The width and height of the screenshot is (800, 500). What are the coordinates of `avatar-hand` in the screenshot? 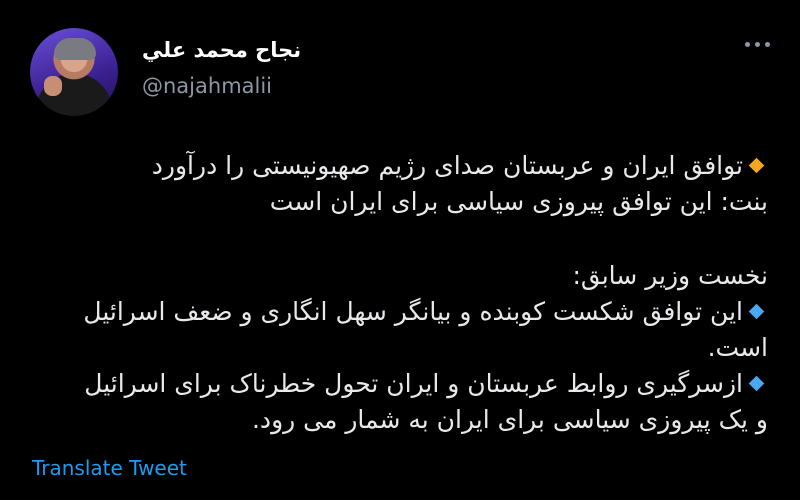 It's located at (53, 86).